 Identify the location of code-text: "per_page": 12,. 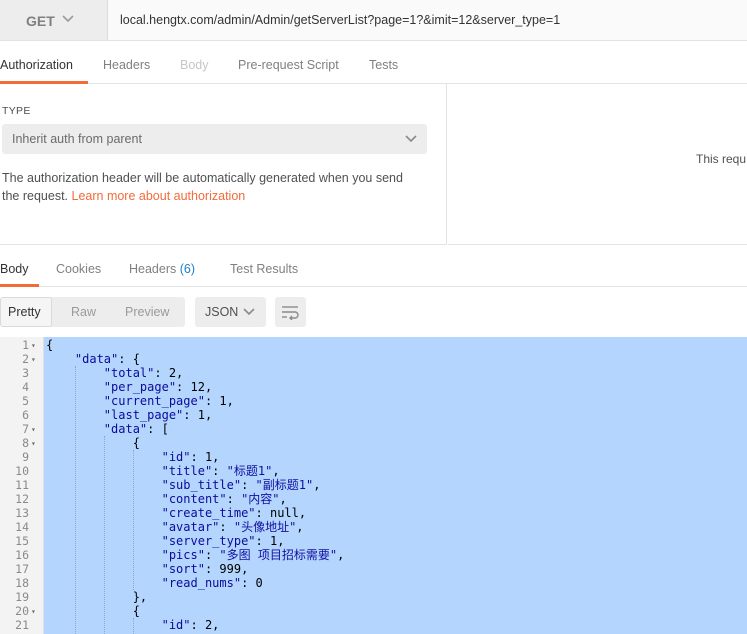
(158, 387).